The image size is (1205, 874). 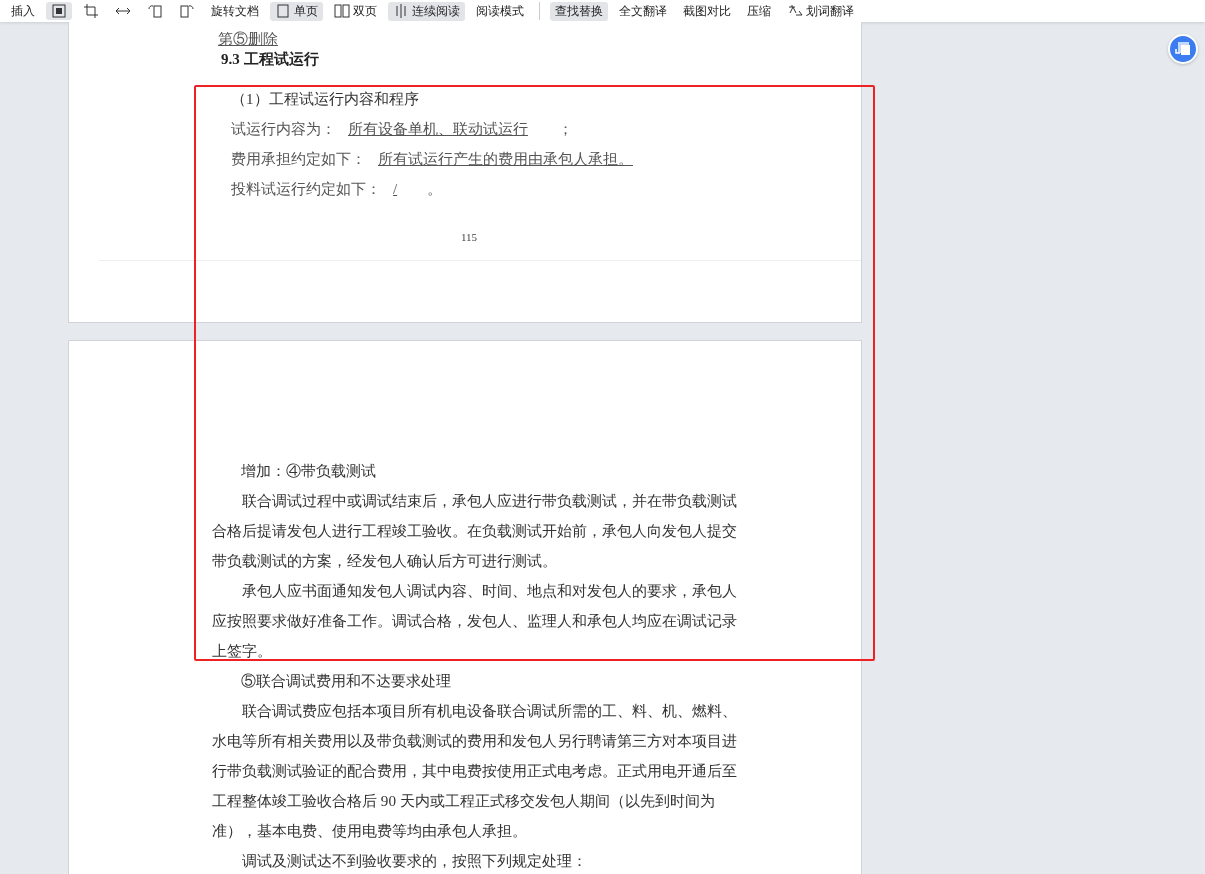 What do you see at coordinates (643, 11) in the screenshot?
I see `toolbar-button: 全文翻译` at bounding box center [643, 11].